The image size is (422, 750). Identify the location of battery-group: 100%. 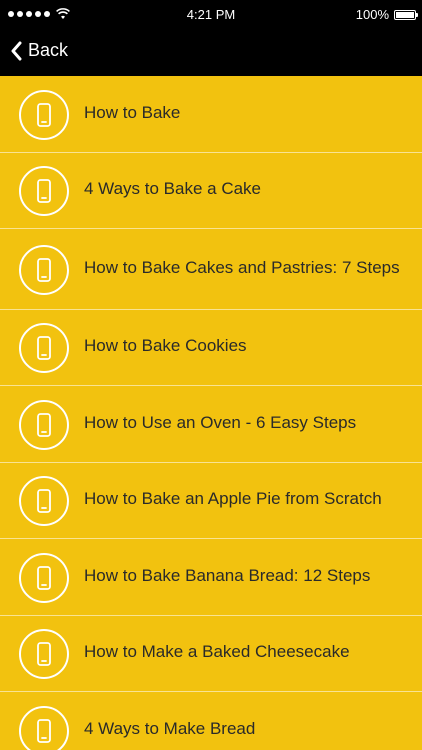
(386, 14).